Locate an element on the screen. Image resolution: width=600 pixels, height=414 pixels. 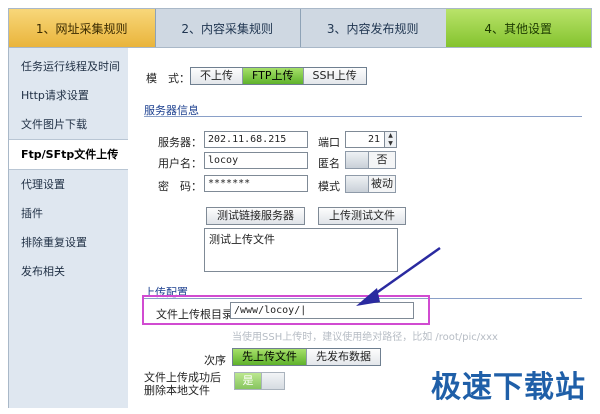
annotation-arrow is located at coordinates (398, 276).